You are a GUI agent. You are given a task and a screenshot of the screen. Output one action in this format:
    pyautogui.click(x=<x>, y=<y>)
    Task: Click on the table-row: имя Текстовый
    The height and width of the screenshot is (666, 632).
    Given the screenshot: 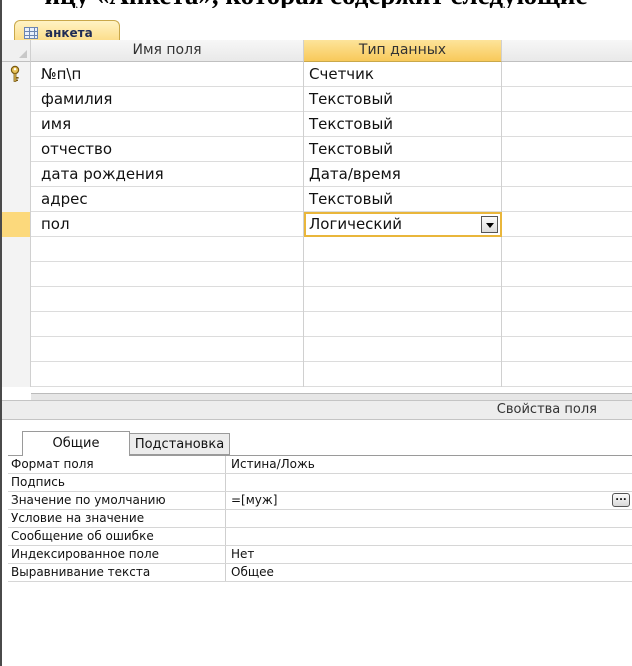 What is the action you would take?
    pyautogui.click(x=317, y=124)
    